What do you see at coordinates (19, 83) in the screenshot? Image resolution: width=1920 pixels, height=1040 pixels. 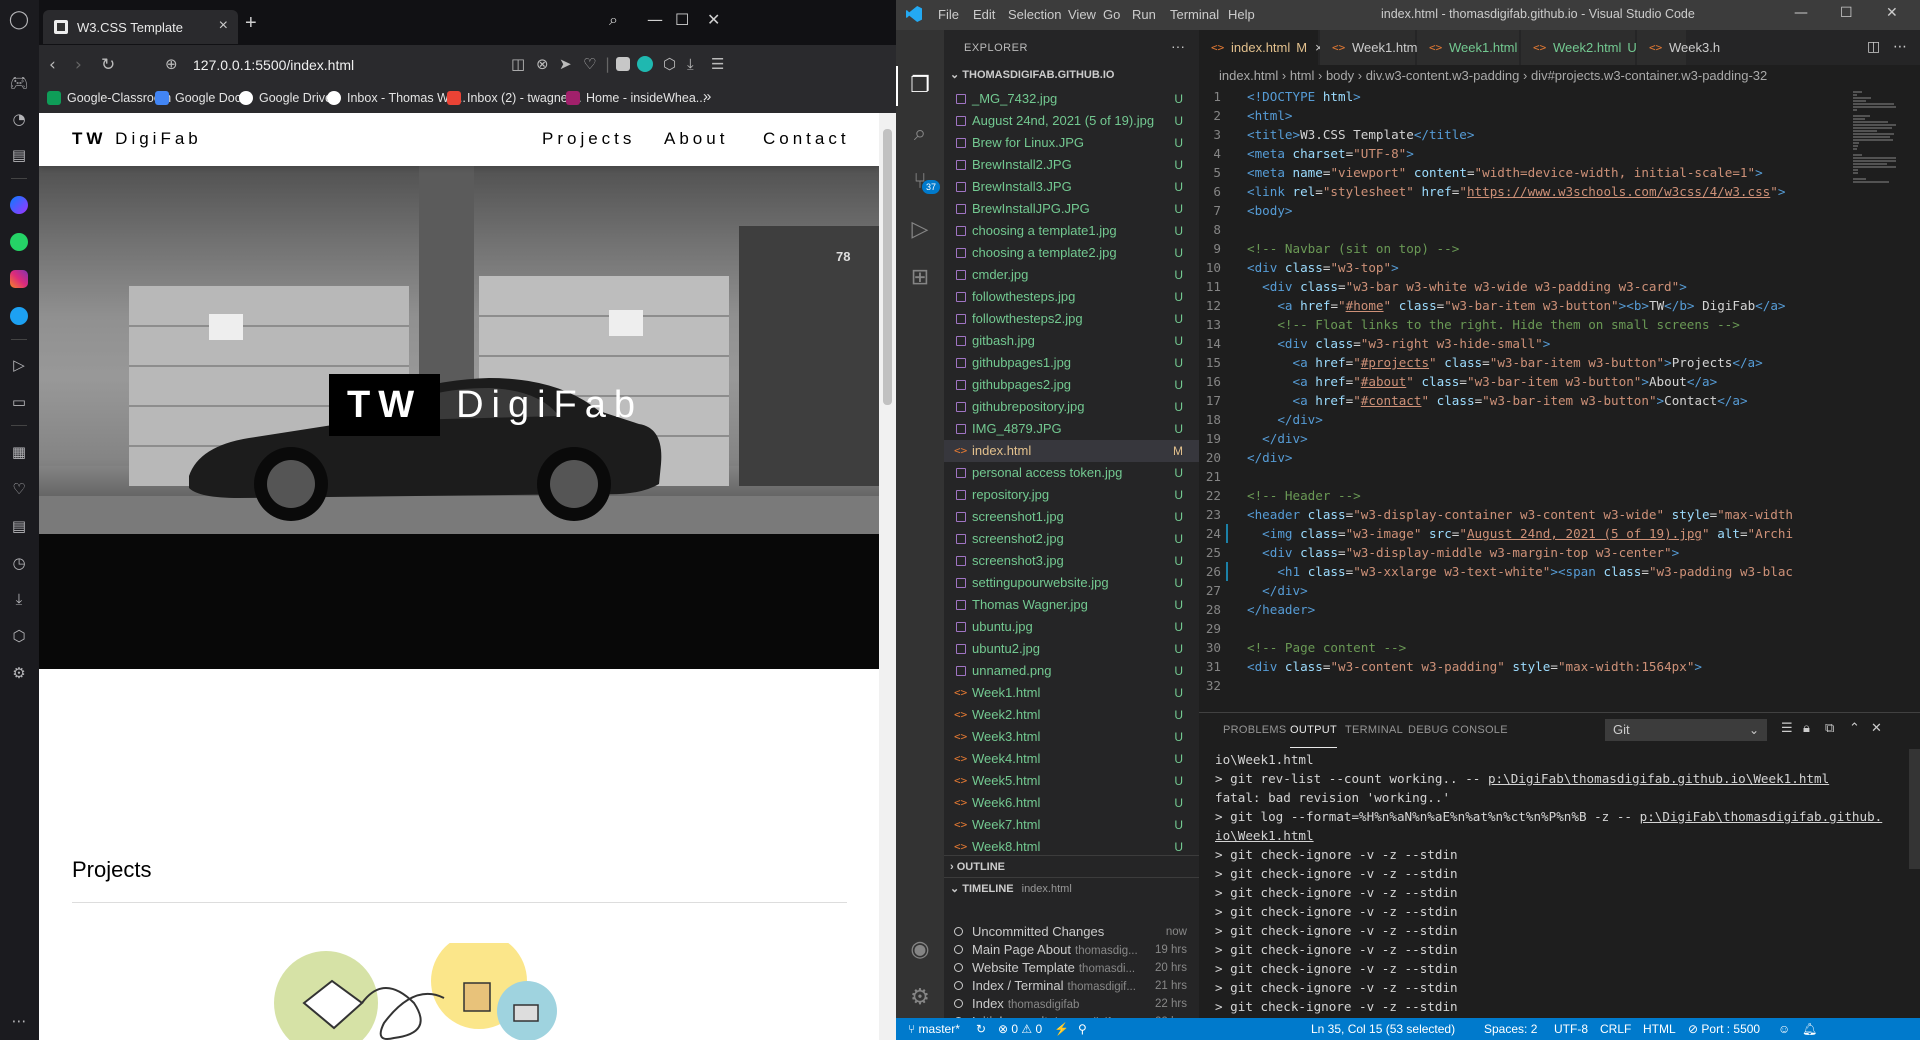 I see `game-controller-icon: 🎮︎` at bounding box center [19, 83].